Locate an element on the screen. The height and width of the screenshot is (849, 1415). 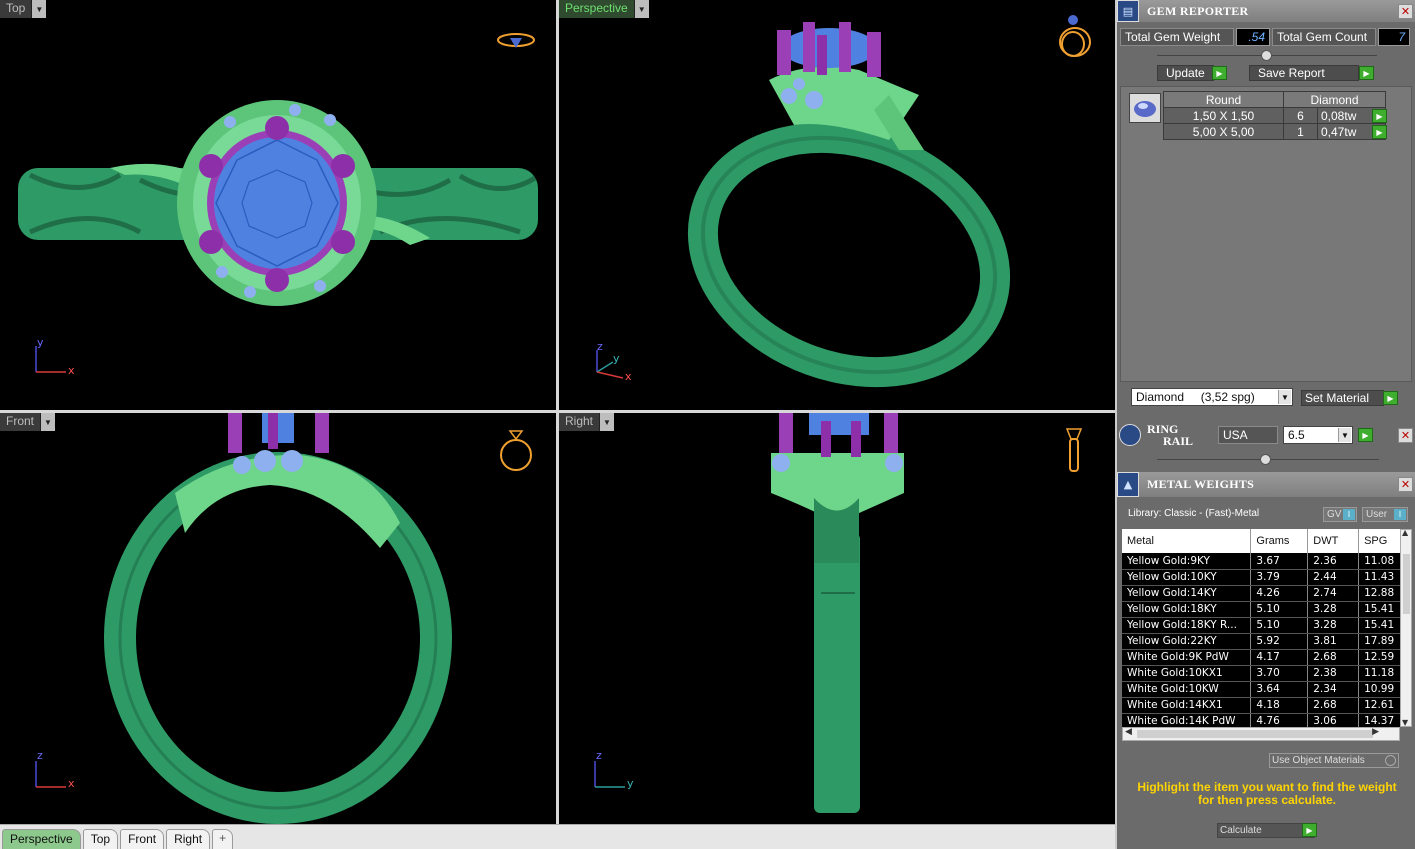
gem-reporter-title: GEM REPORTER is located at coordinates (1198, 10).